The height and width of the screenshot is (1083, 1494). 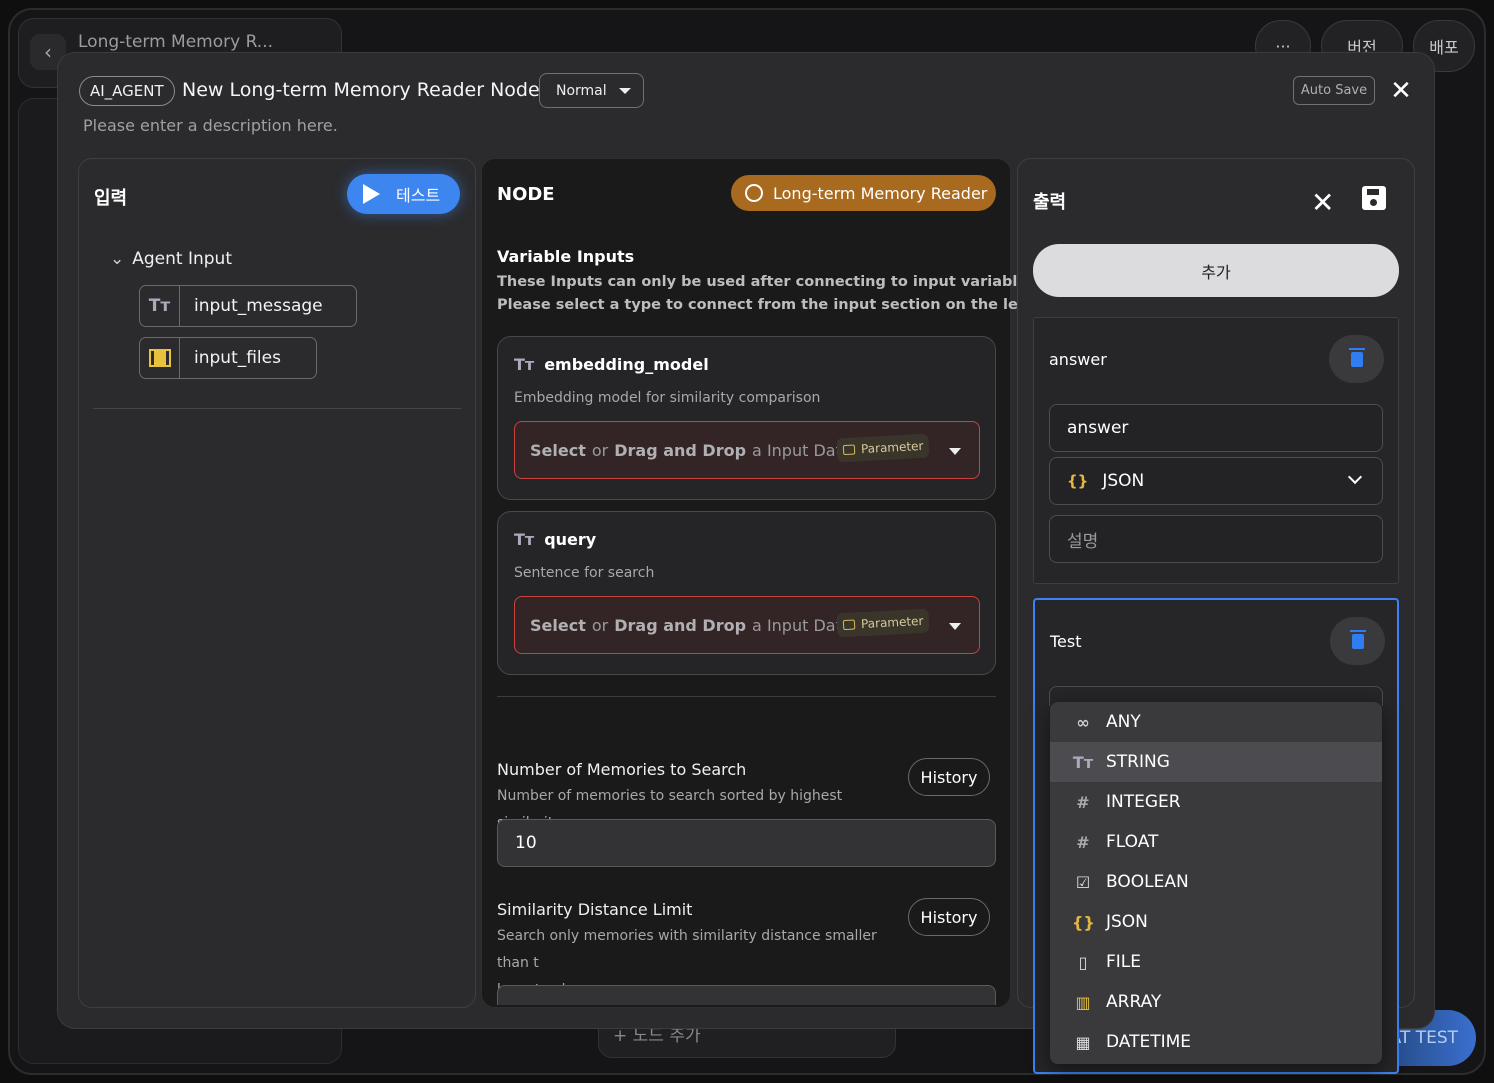 What do you see at coordinates (1083, 1002) in the screenshot?
I see `array-icon: ▥` at bounding box center [1083, 1002].